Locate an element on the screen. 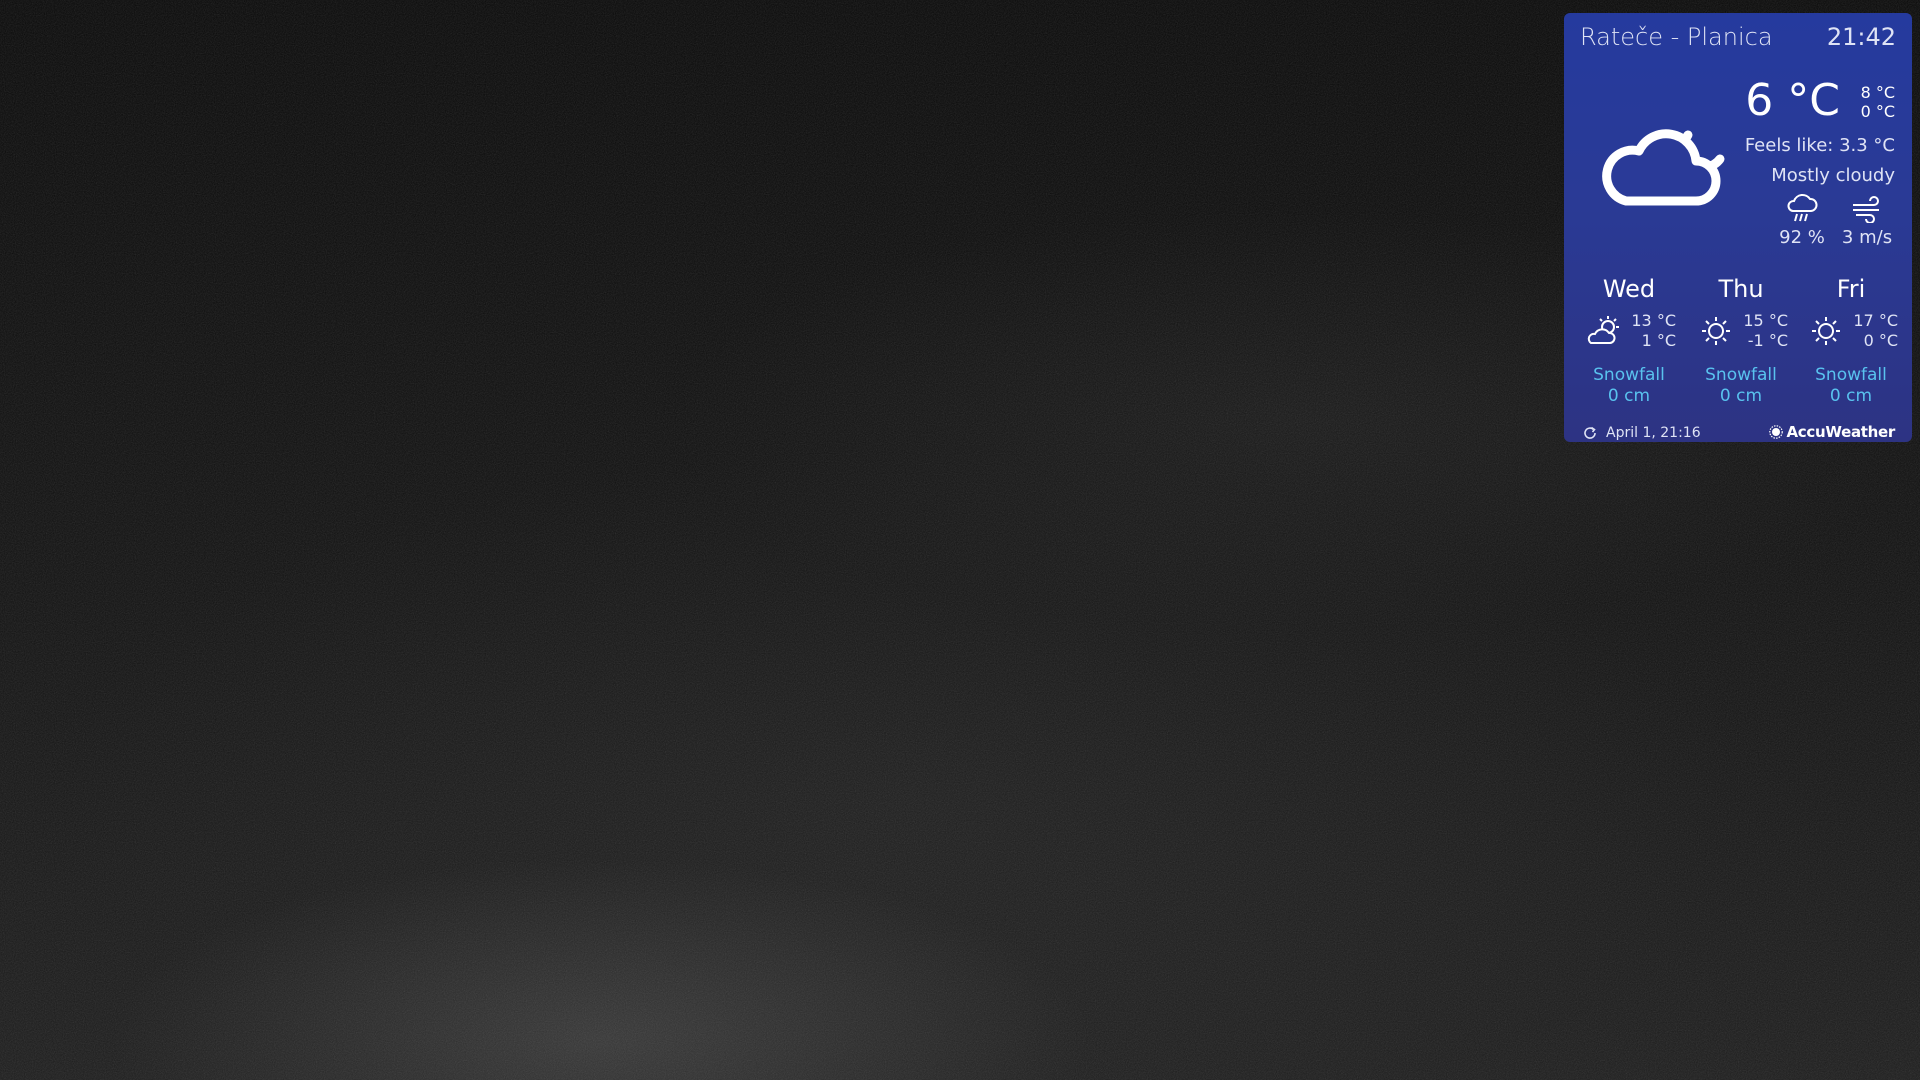  forecast-day-name: Wed is located at coordinates (1629, 289).